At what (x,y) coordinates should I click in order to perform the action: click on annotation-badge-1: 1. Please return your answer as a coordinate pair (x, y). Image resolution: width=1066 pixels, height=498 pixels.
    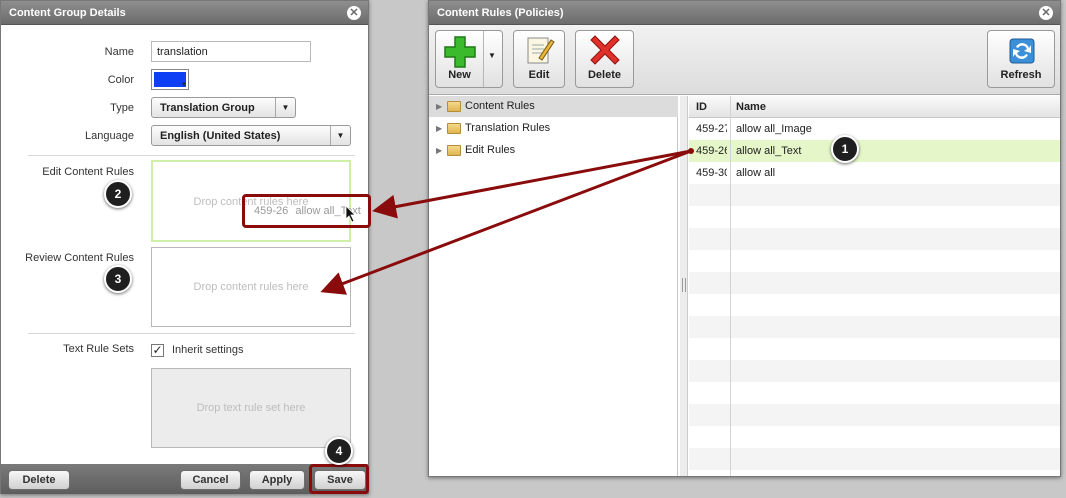
    Looking at the image, I should click on (845, 149).